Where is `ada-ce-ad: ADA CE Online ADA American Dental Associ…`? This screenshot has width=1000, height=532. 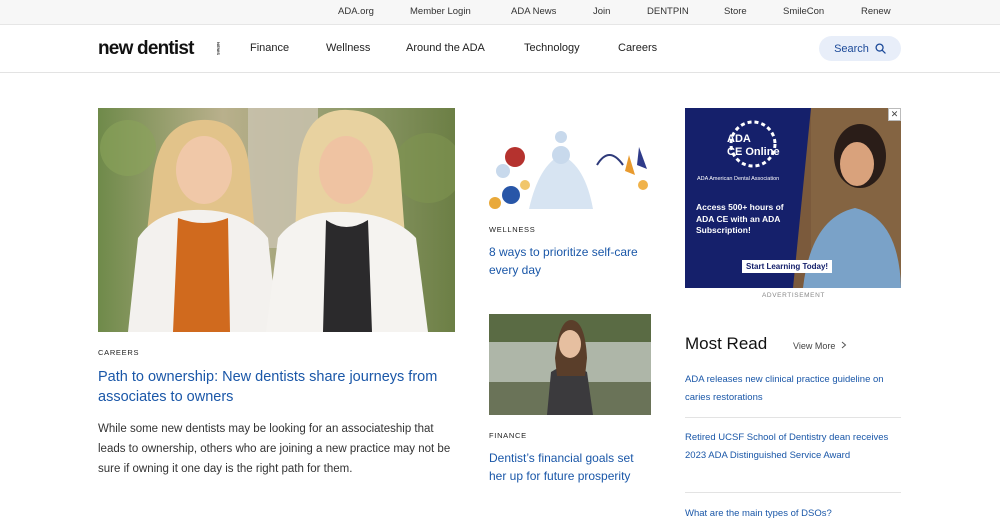 ada-ce-ad: ADA CE Online ADA American Dental Associ… is located at coordinates (793, 198).